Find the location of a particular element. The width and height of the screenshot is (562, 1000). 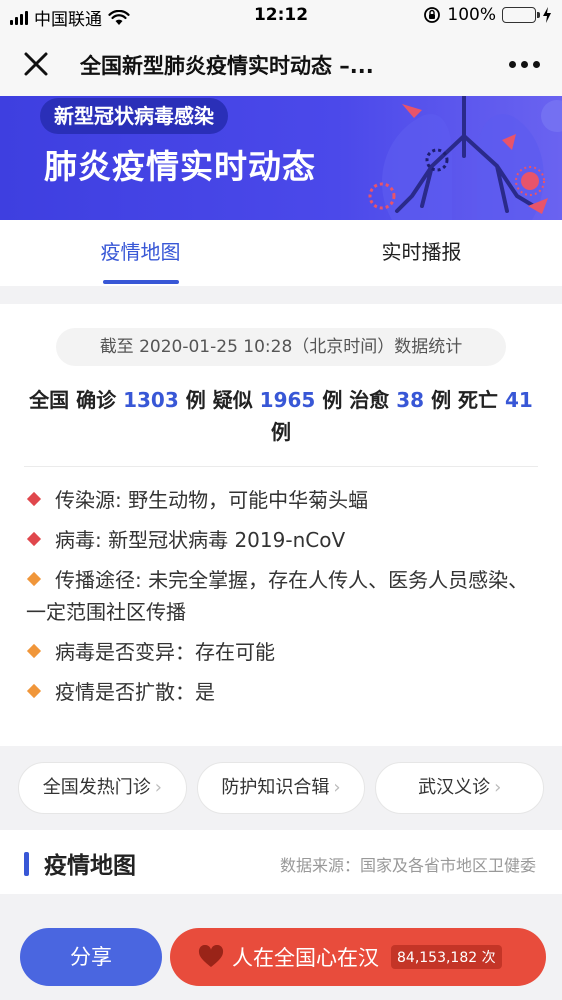

suspected-count: 1965 is located at coordinates (287, 400).